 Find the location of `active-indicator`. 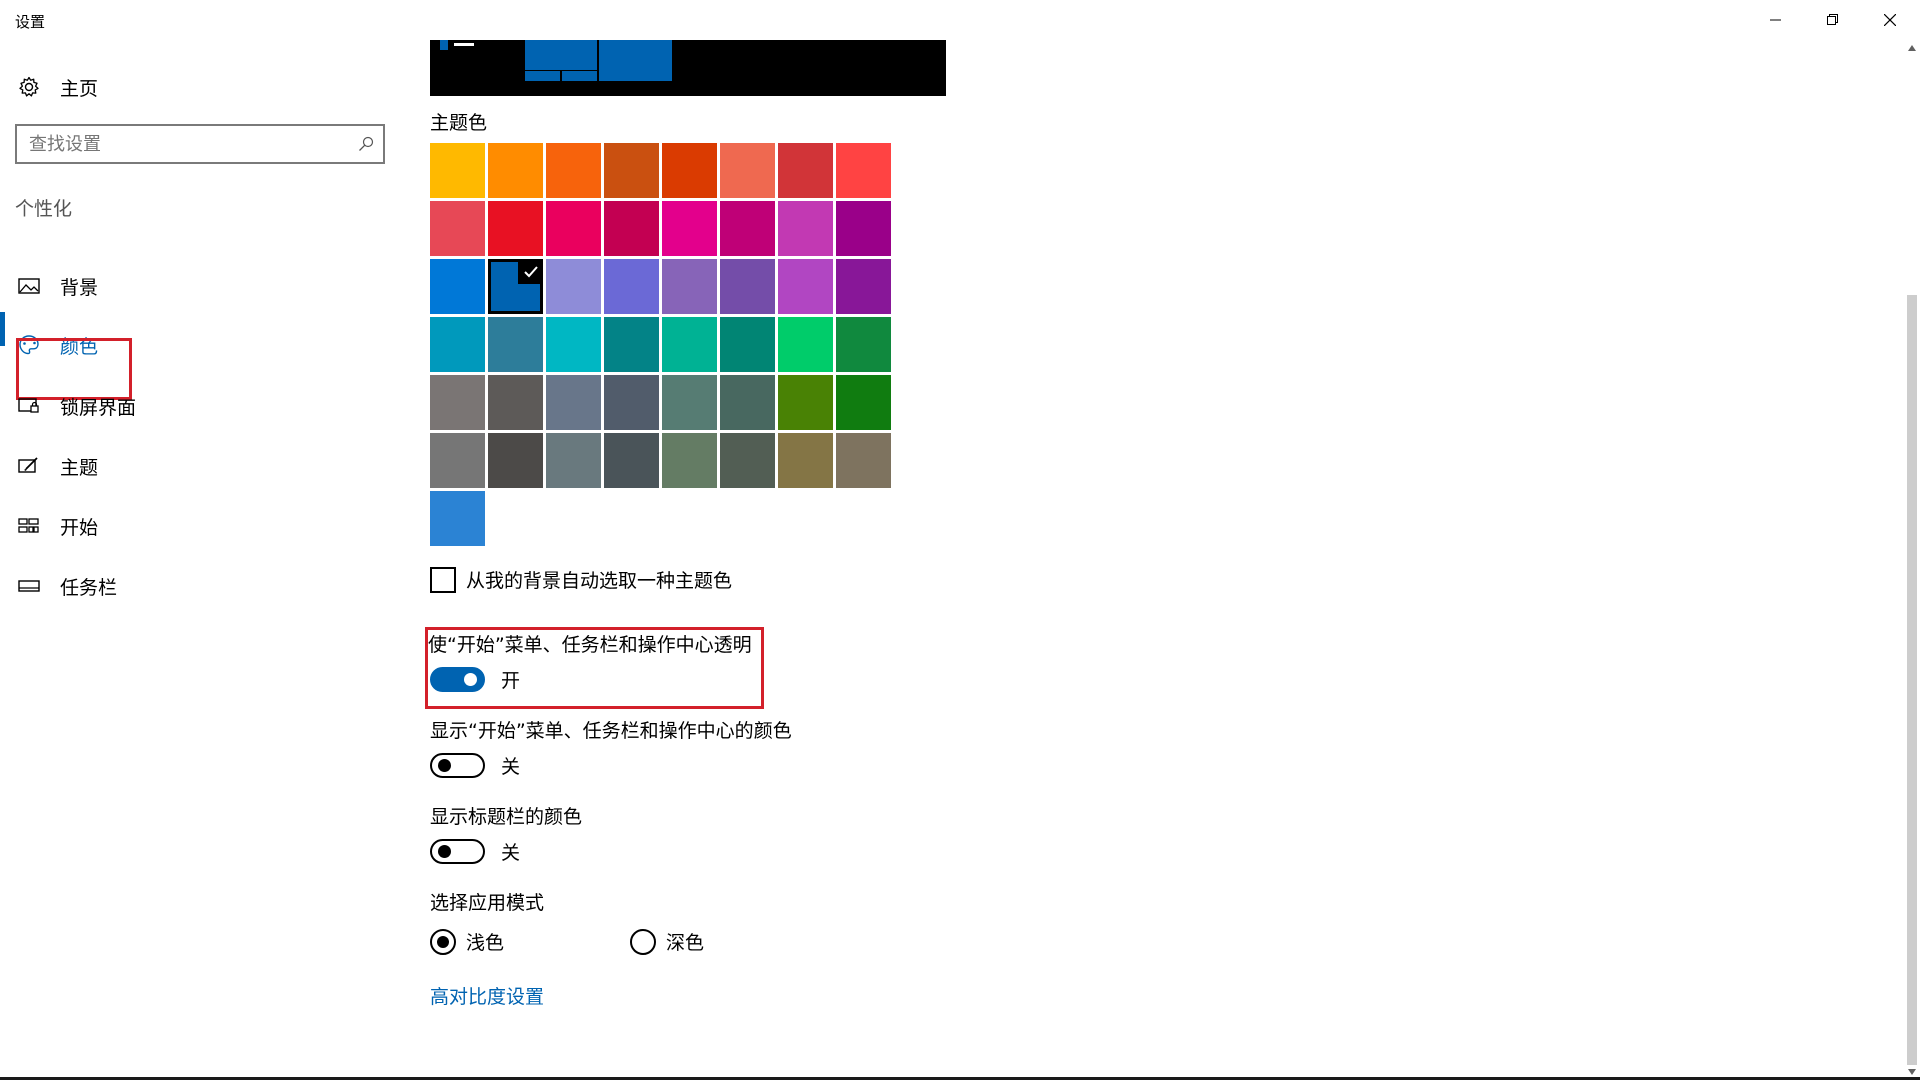

active-indicator is located at coordinates (2, 329).